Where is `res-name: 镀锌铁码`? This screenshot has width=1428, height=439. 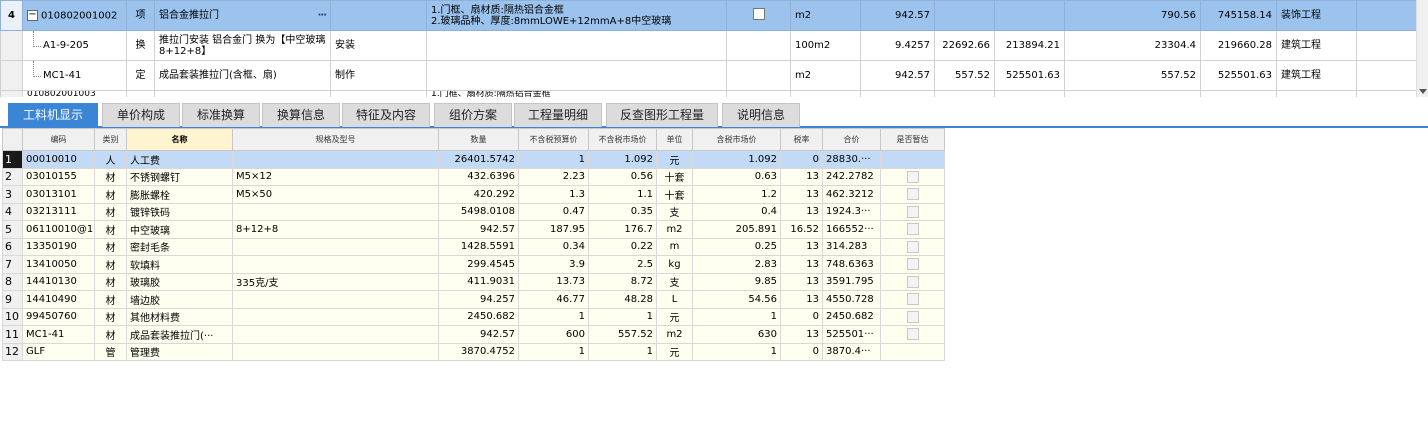 res-name: 镀锌铁码 is located at coordinates (179, 211).